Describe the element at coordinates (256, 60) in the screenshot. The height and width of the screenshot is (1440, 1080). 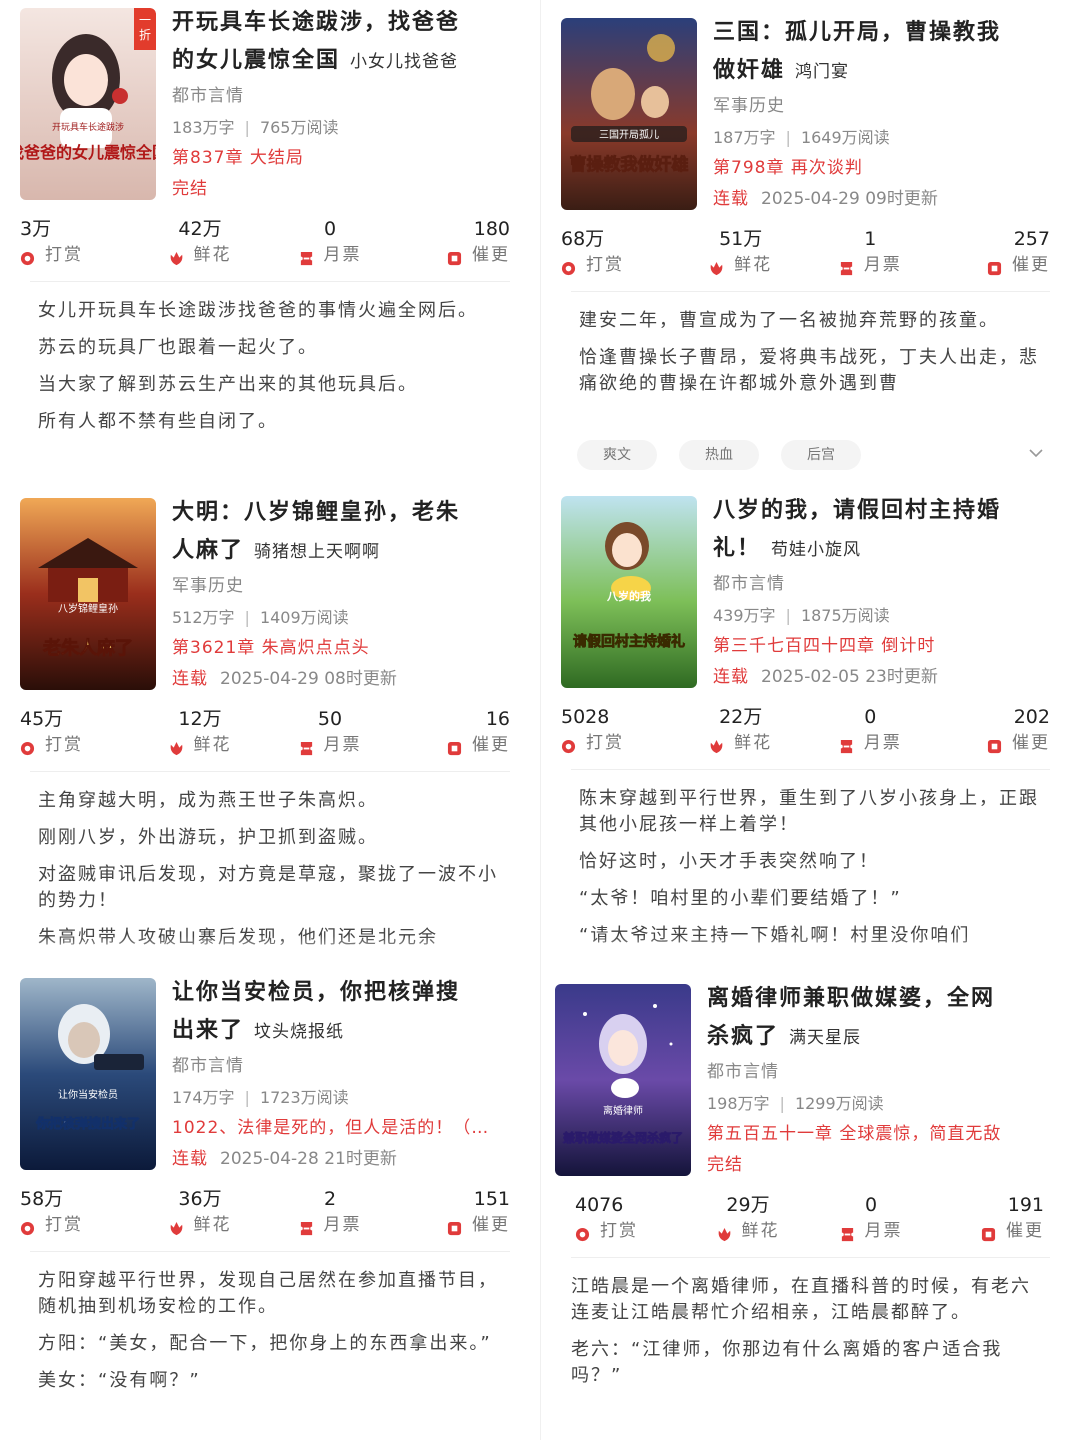
I see `book-title-line2: 的女儿震惊全国` at that location.